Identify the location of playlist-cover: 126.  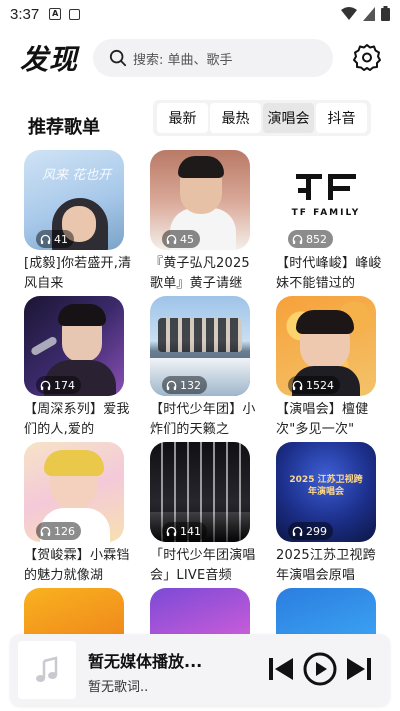
(74, 492).